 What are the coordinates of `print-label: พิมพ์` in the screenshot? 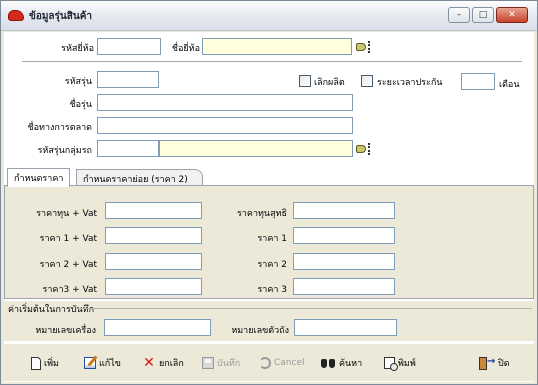 It's located at (407, 364).